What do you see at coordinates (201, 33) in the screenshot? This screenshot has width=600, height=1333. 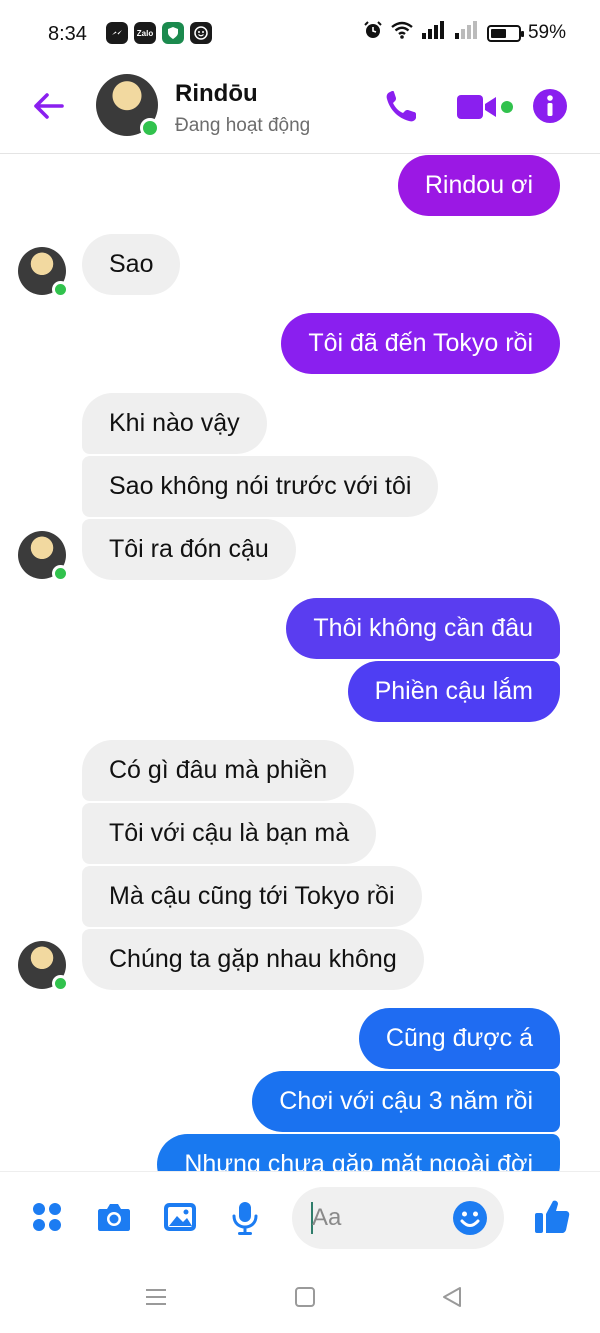 I see `smiley-app-icon` at bounding box center [201, 33].